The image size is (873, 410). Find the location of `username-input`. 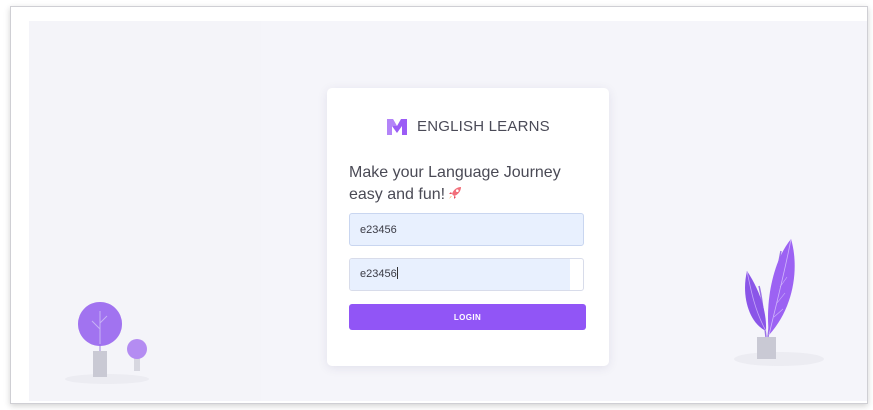

username-input is located at coordinates (466, 229).